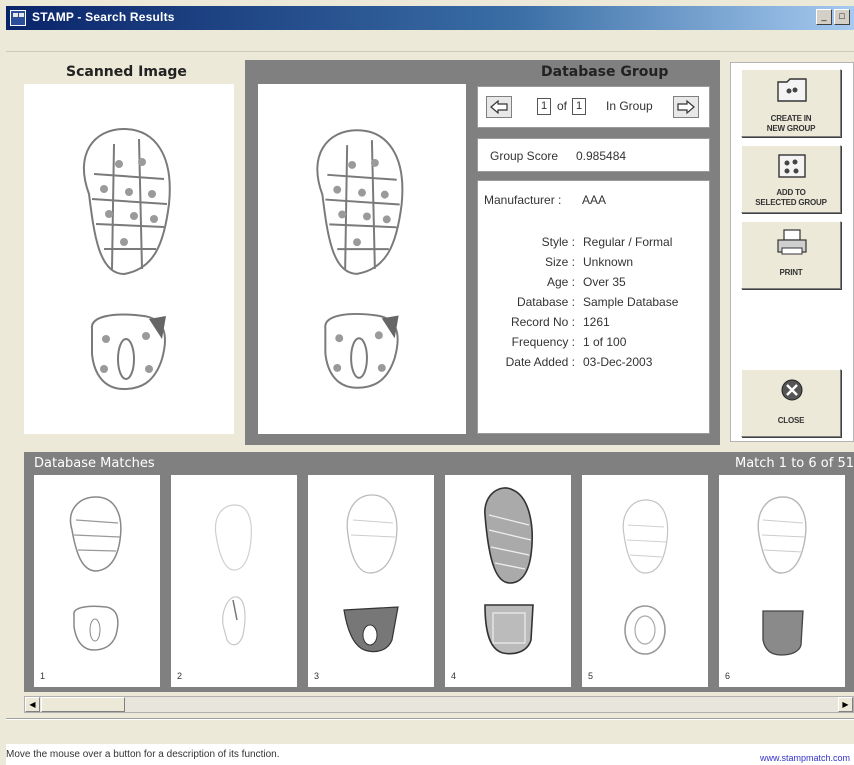 The image size is (854, 765). What do you see at coordinates (605, 72) in the screenshot?
I see `database-group-label: Database Group` at bounding box center [605, 72].